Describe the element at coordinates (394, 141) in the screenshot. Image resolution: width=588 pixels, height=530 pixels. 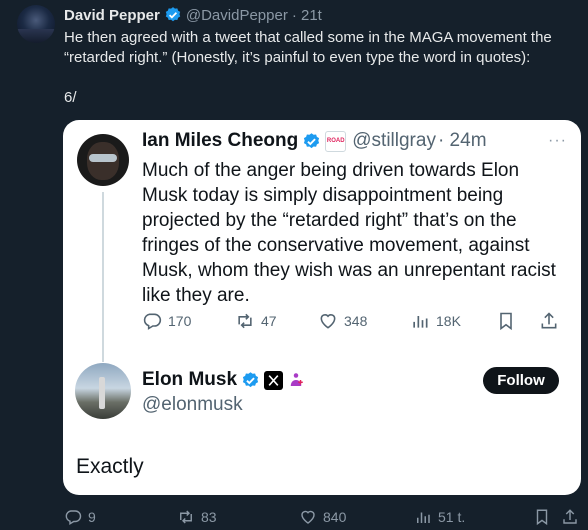
I see `quoted-handle: @stillgray` at that location.